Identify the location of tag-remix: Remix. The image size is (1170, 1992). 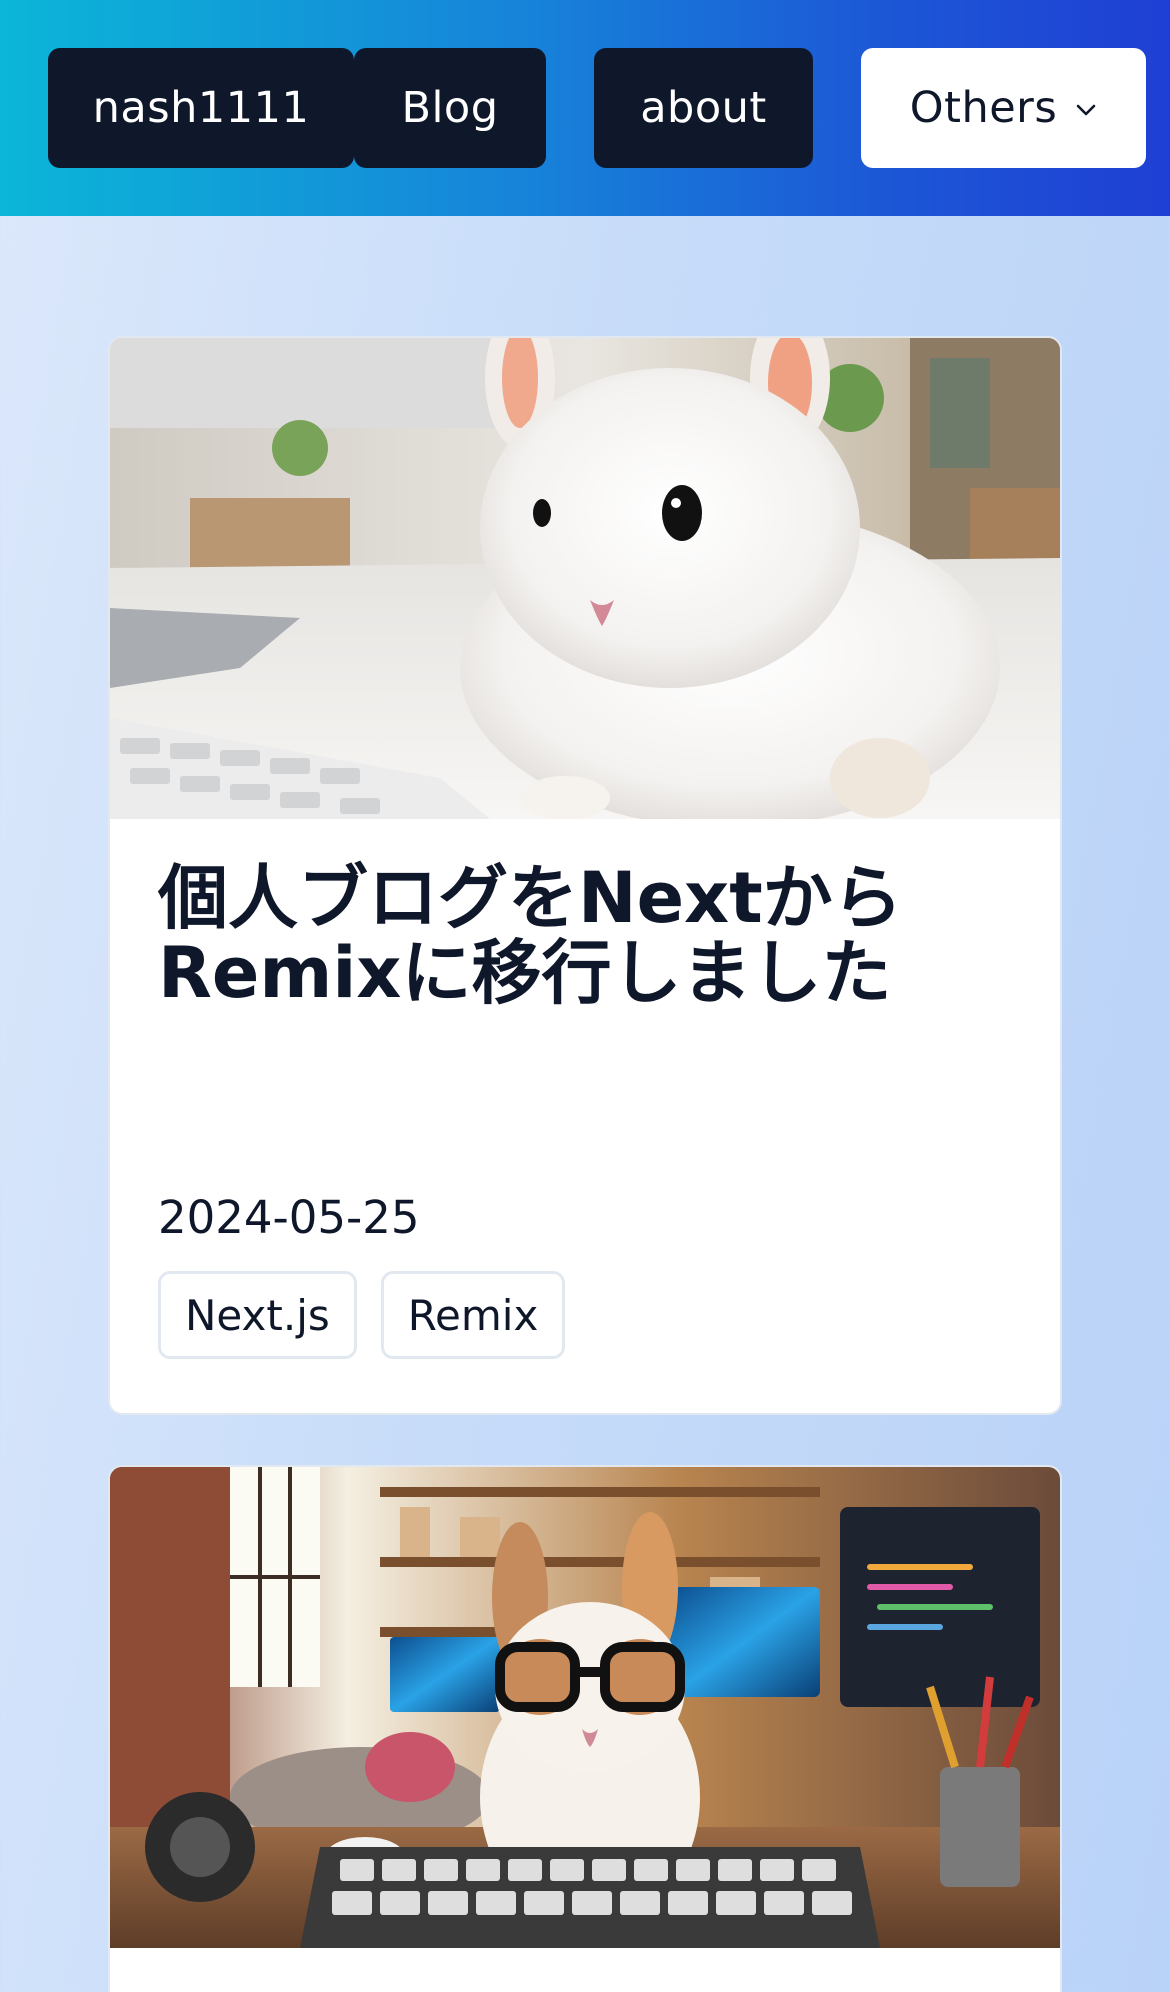
(473, 1315).